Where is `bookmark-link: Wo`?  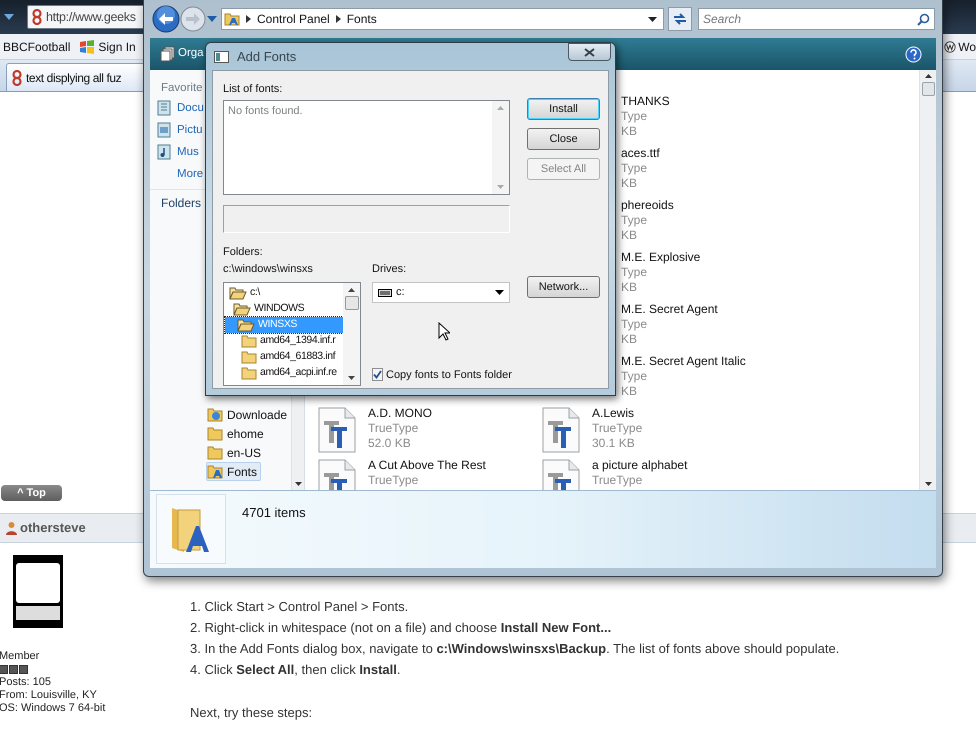
bookmark-link: Wo is located at coordinates (960, 47).